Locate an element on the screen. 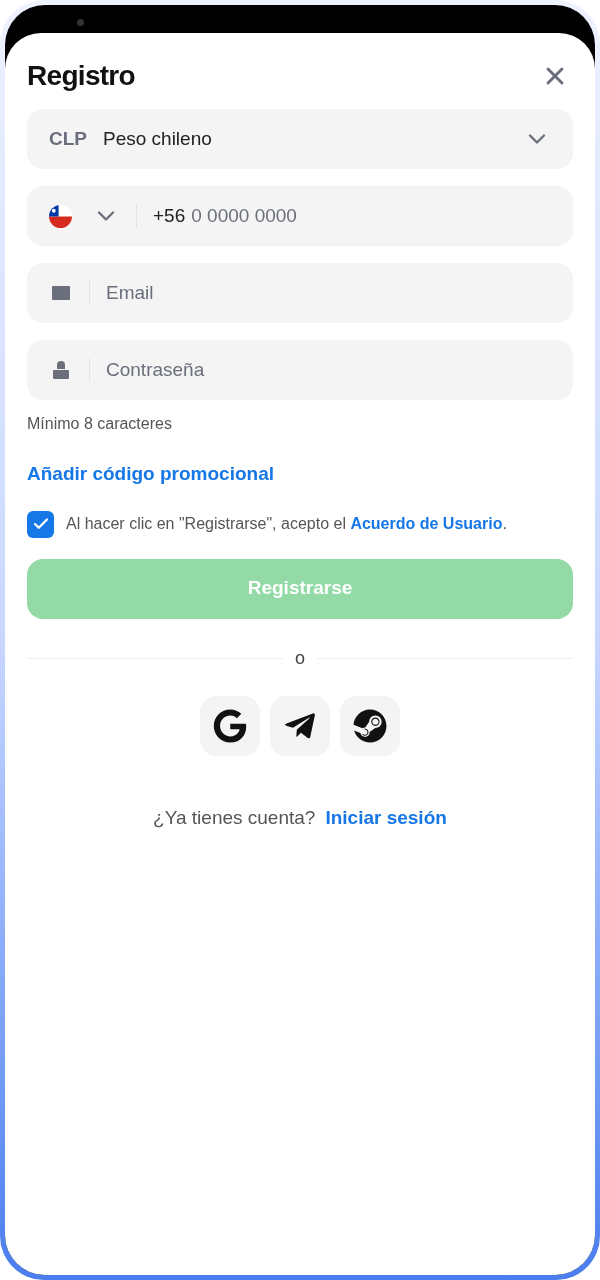  promo-code-link: Añadir código promocional is located at coordinates (150, 474).